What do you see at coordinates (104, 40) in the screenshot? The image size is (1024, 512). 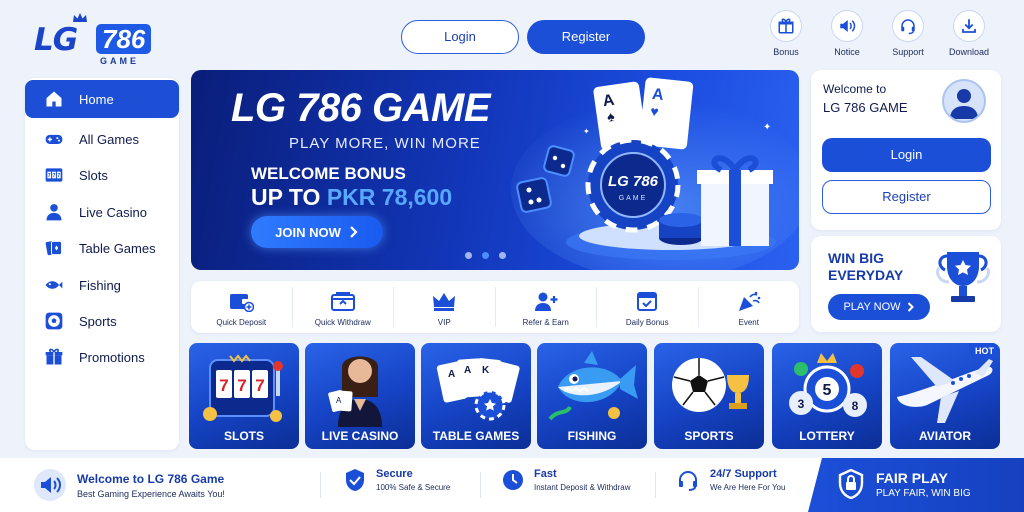 I see `site-logo: LG 786 GAME` at bounding box center [104, 40].